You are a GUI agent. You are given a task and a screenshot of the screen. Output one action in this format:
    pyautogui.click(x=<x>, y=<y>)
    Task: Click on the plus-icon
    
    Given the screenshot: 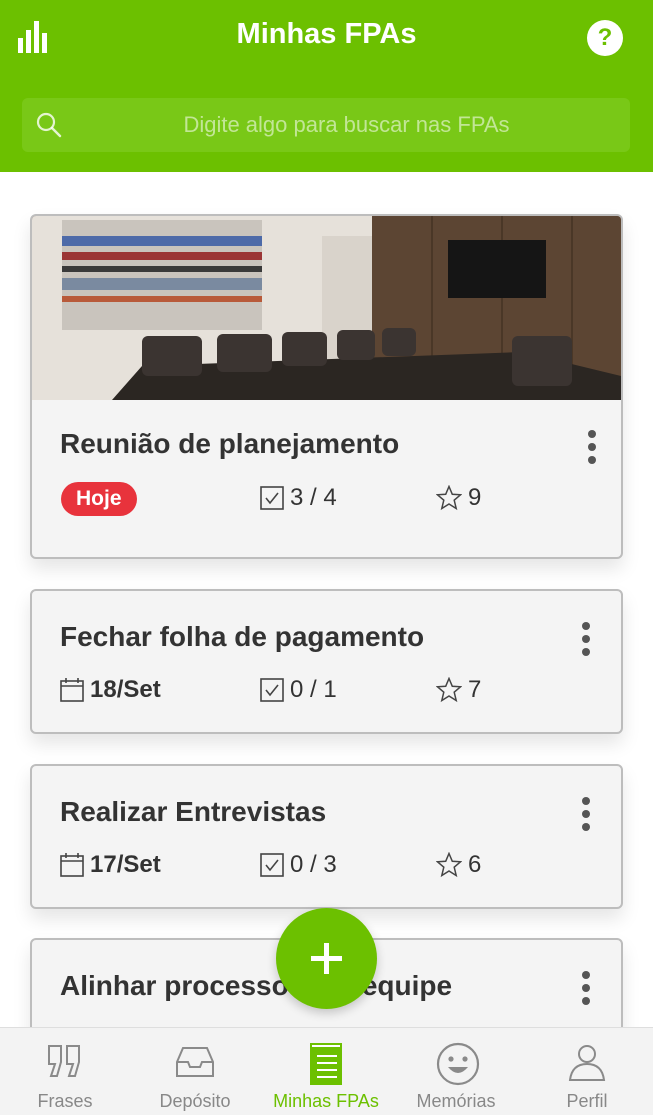 What is the action you would take?
    pyautogui.click(x=326, y=958)
    